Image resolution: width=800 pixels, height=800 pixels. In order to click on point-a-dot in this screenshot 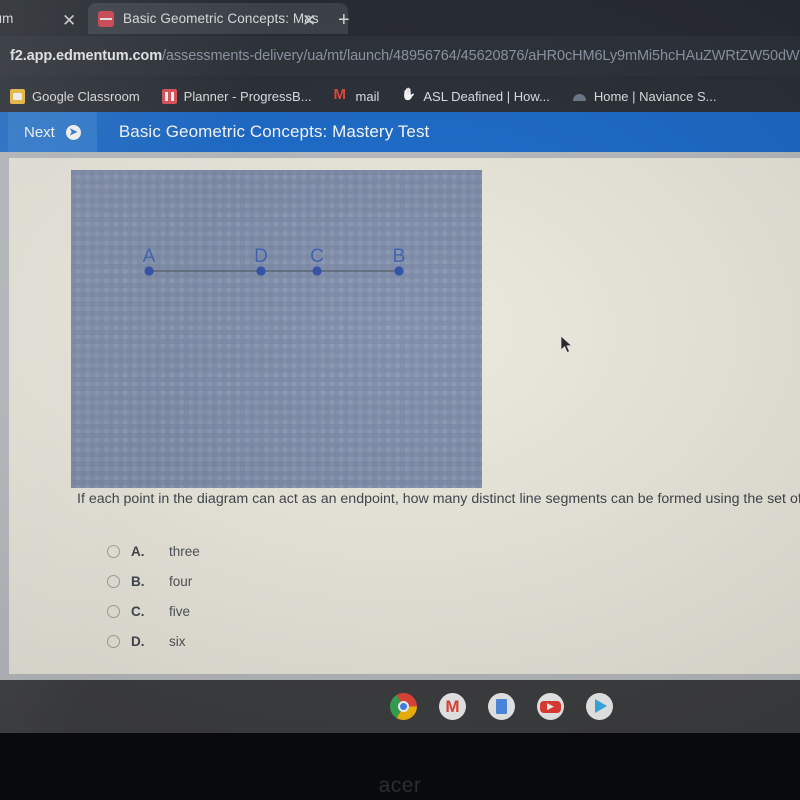, I will do `click(149, 271)`.